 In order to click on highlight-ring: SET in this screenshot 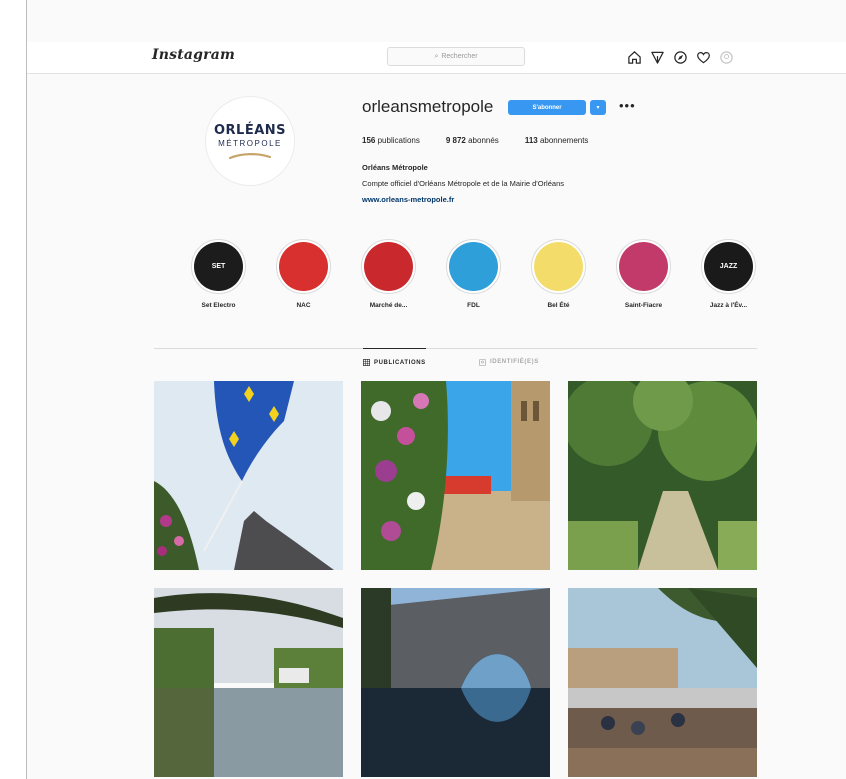, I will do `click(218, 266)`.